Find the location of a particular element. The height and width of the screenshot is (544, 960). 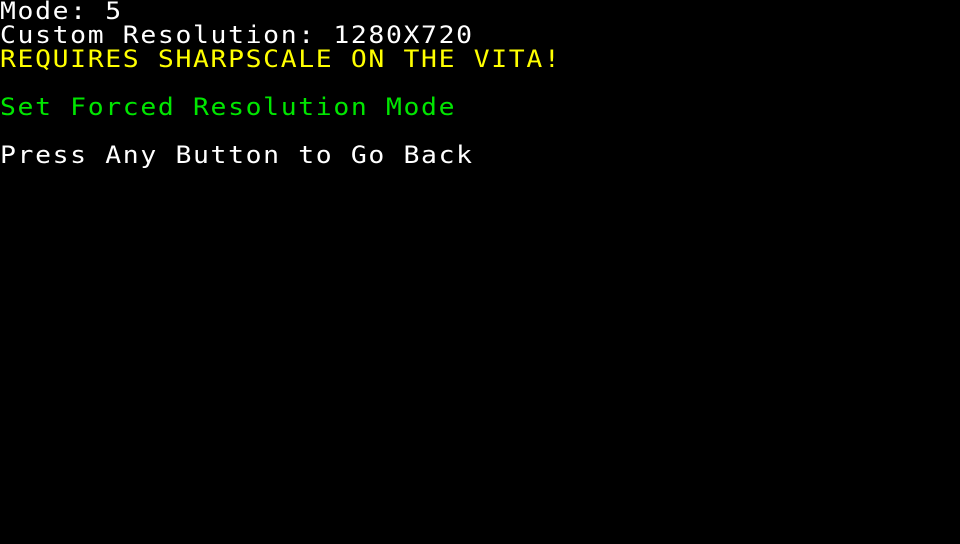

sharpscale-warning: REQUIRES SHARPSCALE ON THE VITA! is located at coordinates (281, 59).